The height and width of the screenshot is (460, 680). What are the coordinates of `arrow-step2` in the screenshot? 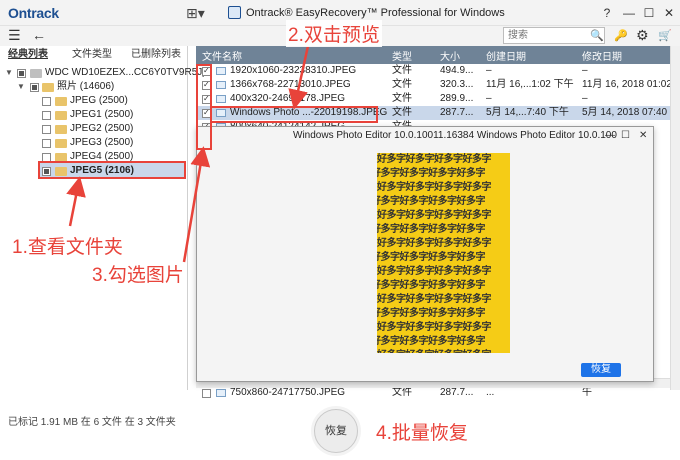 It's located at (299, 77).